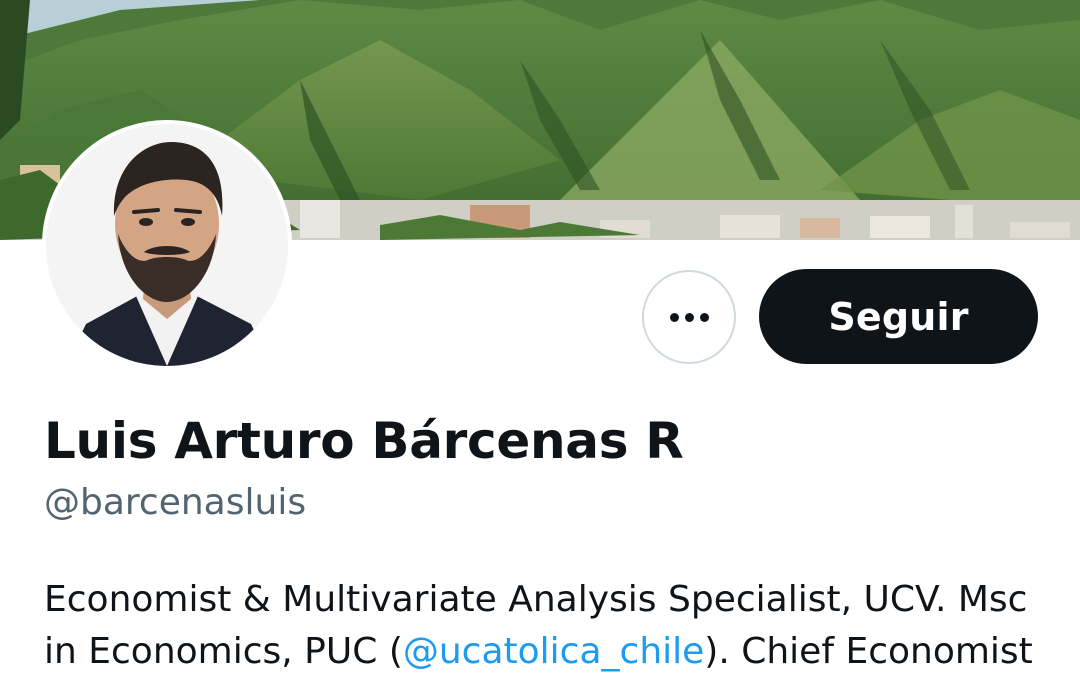  I want to click on profile-display-name: Luis Arturo Bárcenas R, so click(364, 441).